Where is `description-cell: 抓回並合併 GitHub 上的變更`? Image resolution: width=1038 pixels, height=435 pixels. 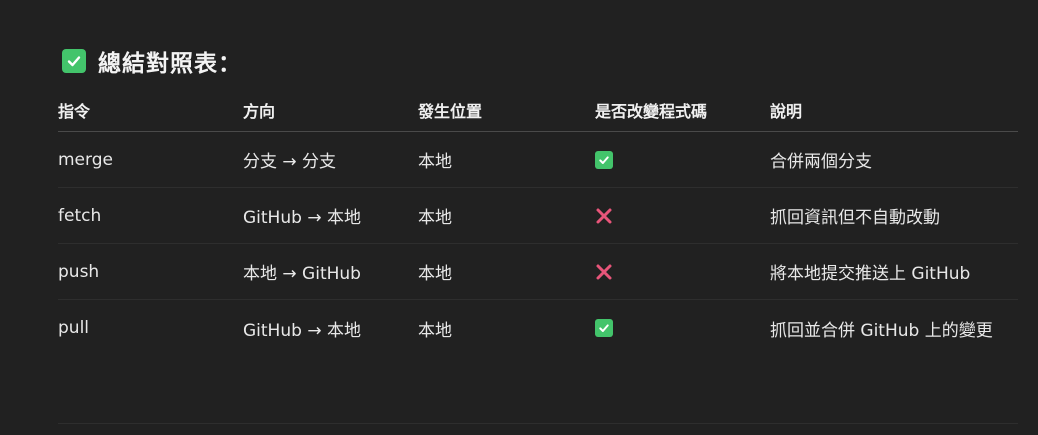 description-cell: 抓回並合併 GitHub 上的變更 is located at coordinates (881, 330).